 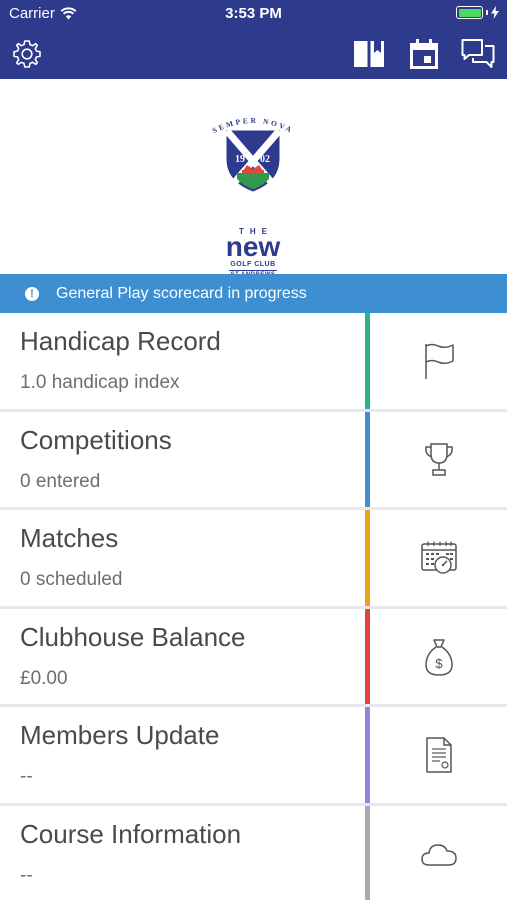 I want to click on money-bag-icon: $, so click(x=439, y=657).